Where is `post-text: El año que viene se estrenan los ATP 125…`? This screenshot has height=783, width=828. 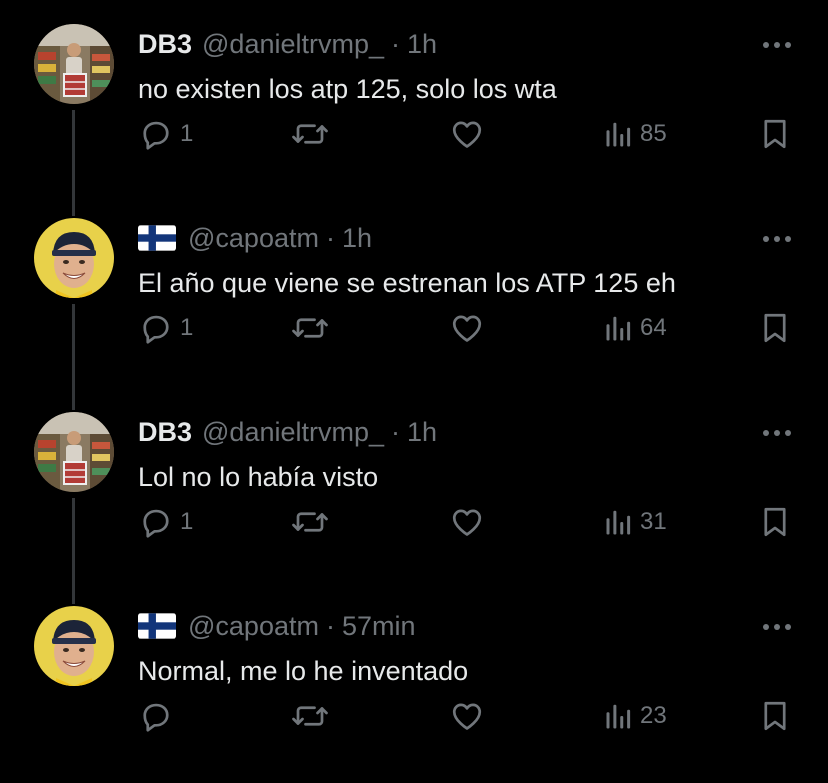
post-text: El año que viene se estrenan los ATP 125… is located at coordinates (407, 283).